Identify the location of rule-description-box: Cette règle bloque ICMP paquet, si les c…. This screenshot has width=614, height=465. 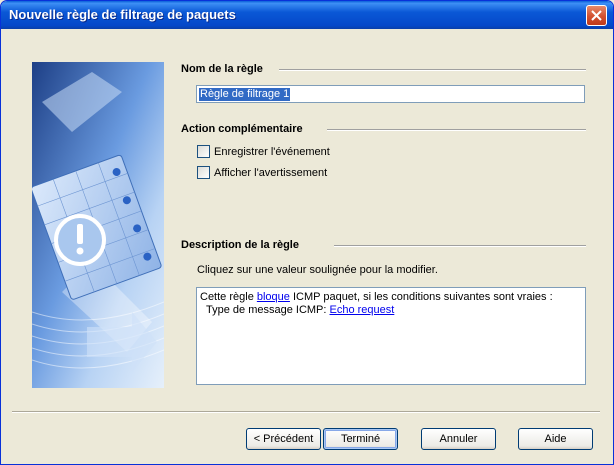
(391, 336).